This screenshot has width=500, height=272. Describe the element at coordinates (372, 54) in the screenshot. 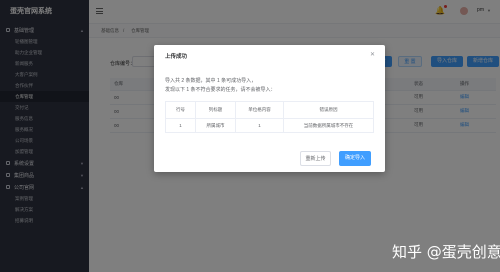

I see `close-icon: ✕` at that location.